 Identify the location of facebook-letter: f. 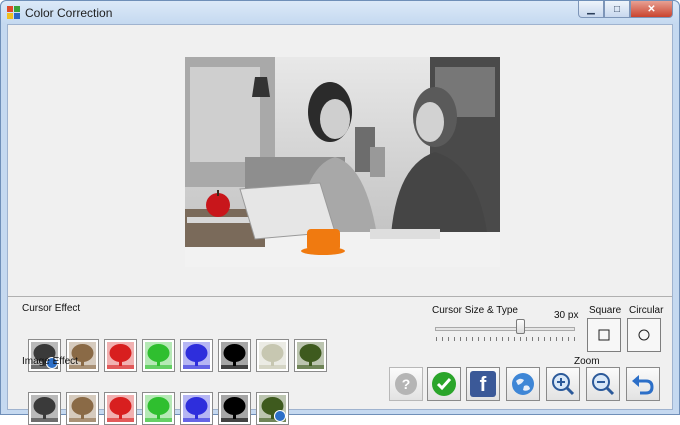
(483, 385).